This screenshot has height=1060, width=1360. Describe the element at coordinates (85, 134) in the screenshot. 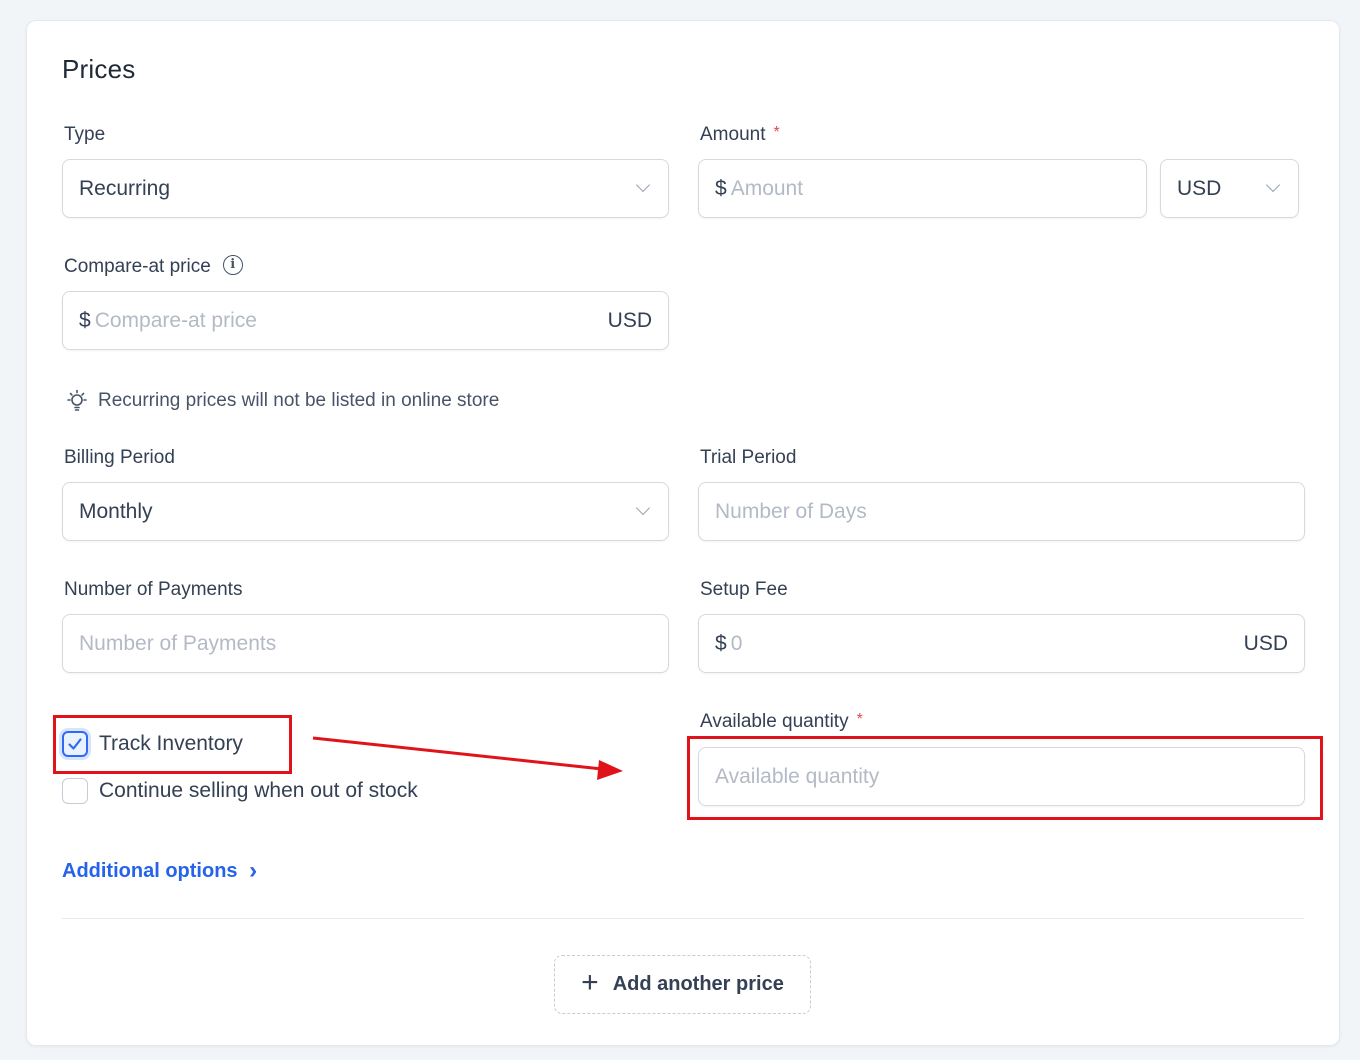

I see `type-label: Type` at that location.